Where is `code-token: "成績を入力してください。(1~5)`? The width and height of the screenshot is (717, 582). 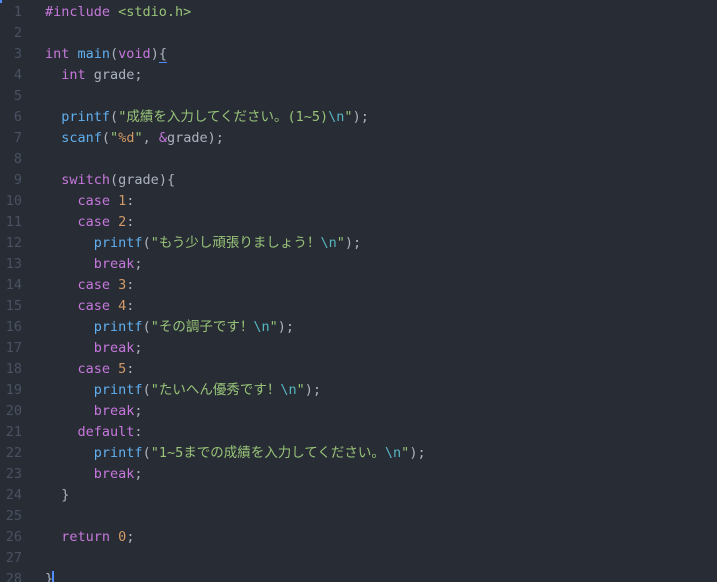 code-token: "成績を入力してください。(1~5) is located at coordinates (223, 117).